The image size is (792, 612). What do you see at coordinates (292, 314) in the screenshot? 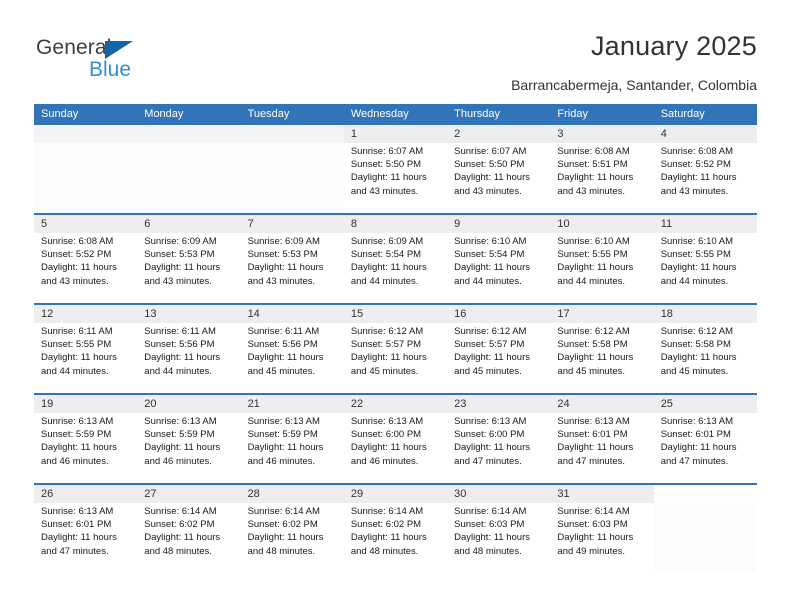
I see `day-number: 14` at bounding box center [292, 314].